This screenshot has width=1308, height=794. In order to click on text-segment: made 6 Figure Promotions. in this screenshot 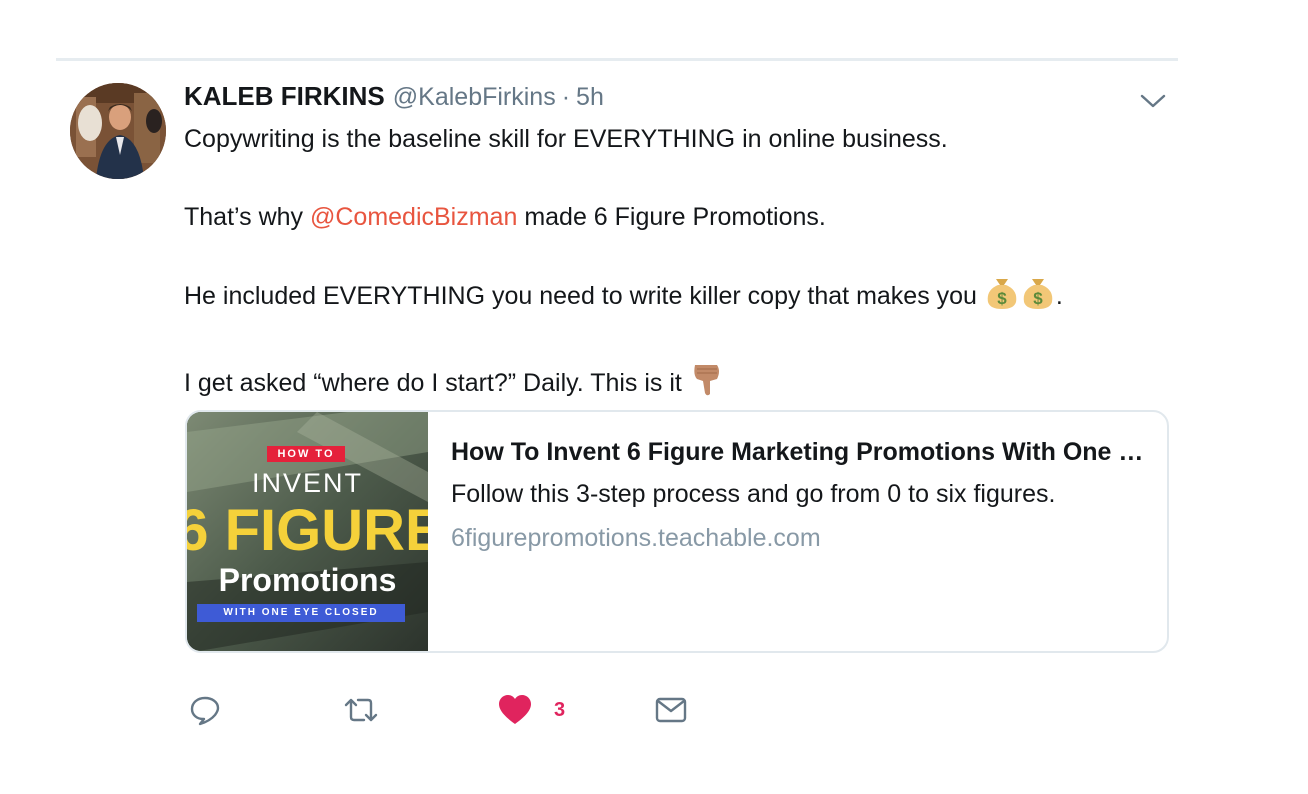, I will do `click(671, 217)`.